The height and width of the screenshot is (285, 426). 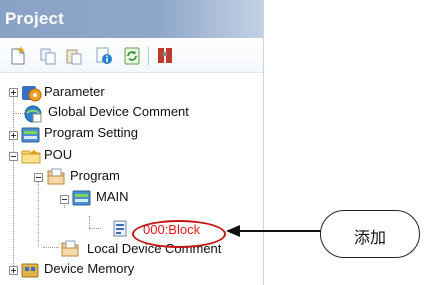 I want to click on new-data-icon, so click(x=18, y=56).